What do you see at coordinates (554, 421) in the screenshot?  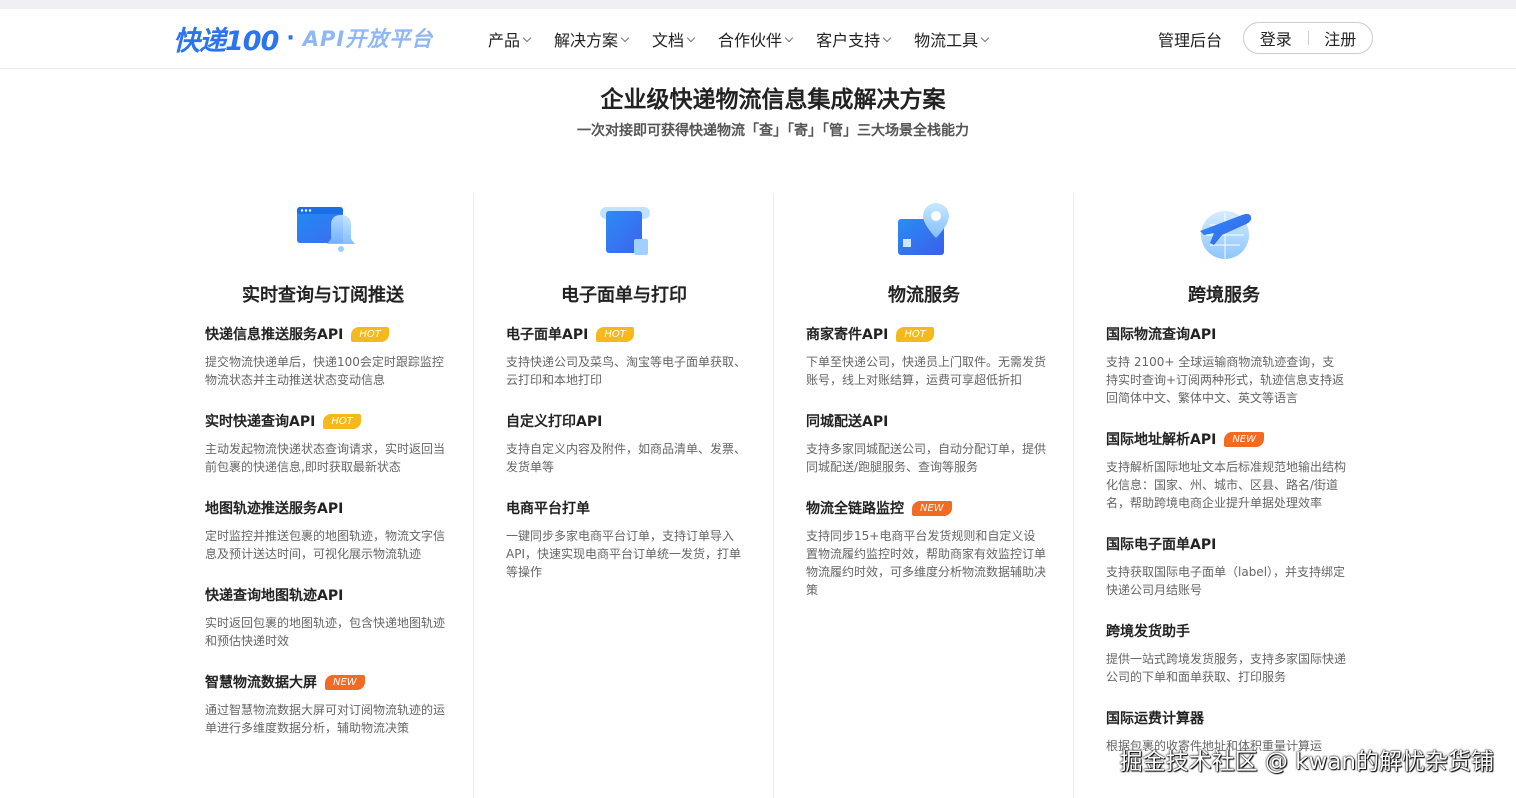 I see `item-title: 自定义打印API` at bounding box center [554, 421].